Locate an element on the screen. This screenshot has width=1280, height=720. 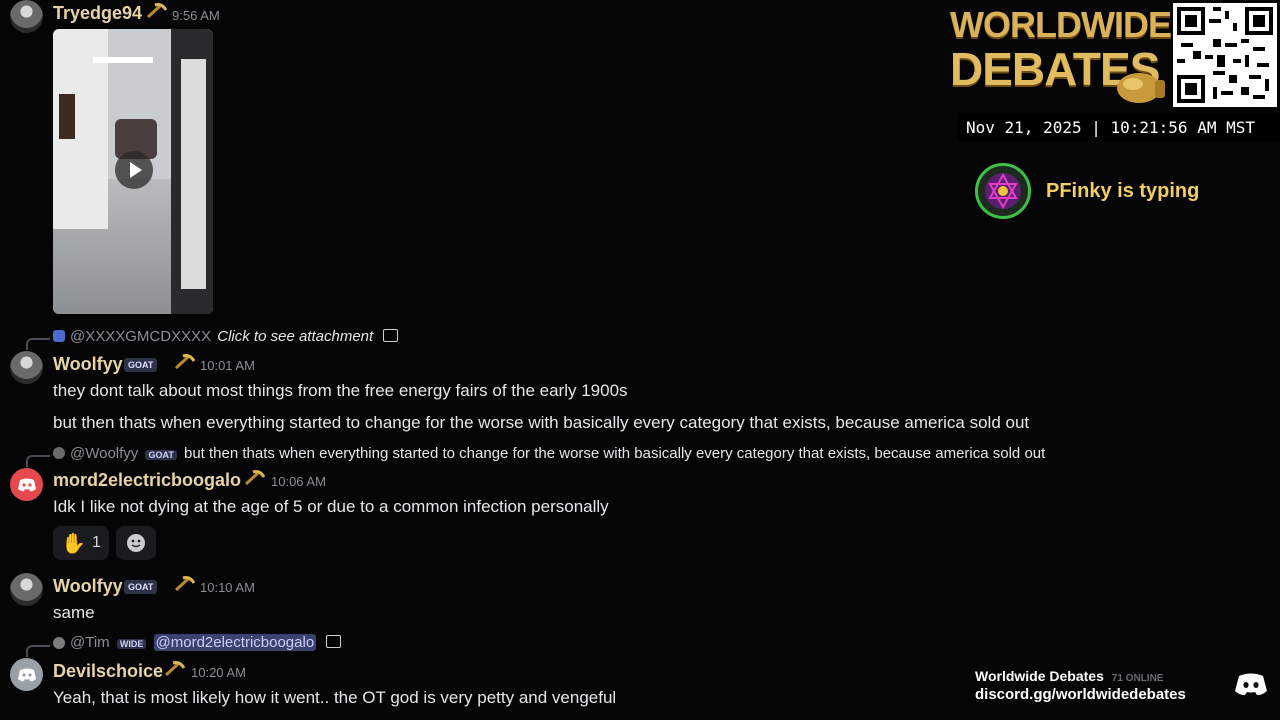
star-emblem-icon is located at coordinates (1003, 191).